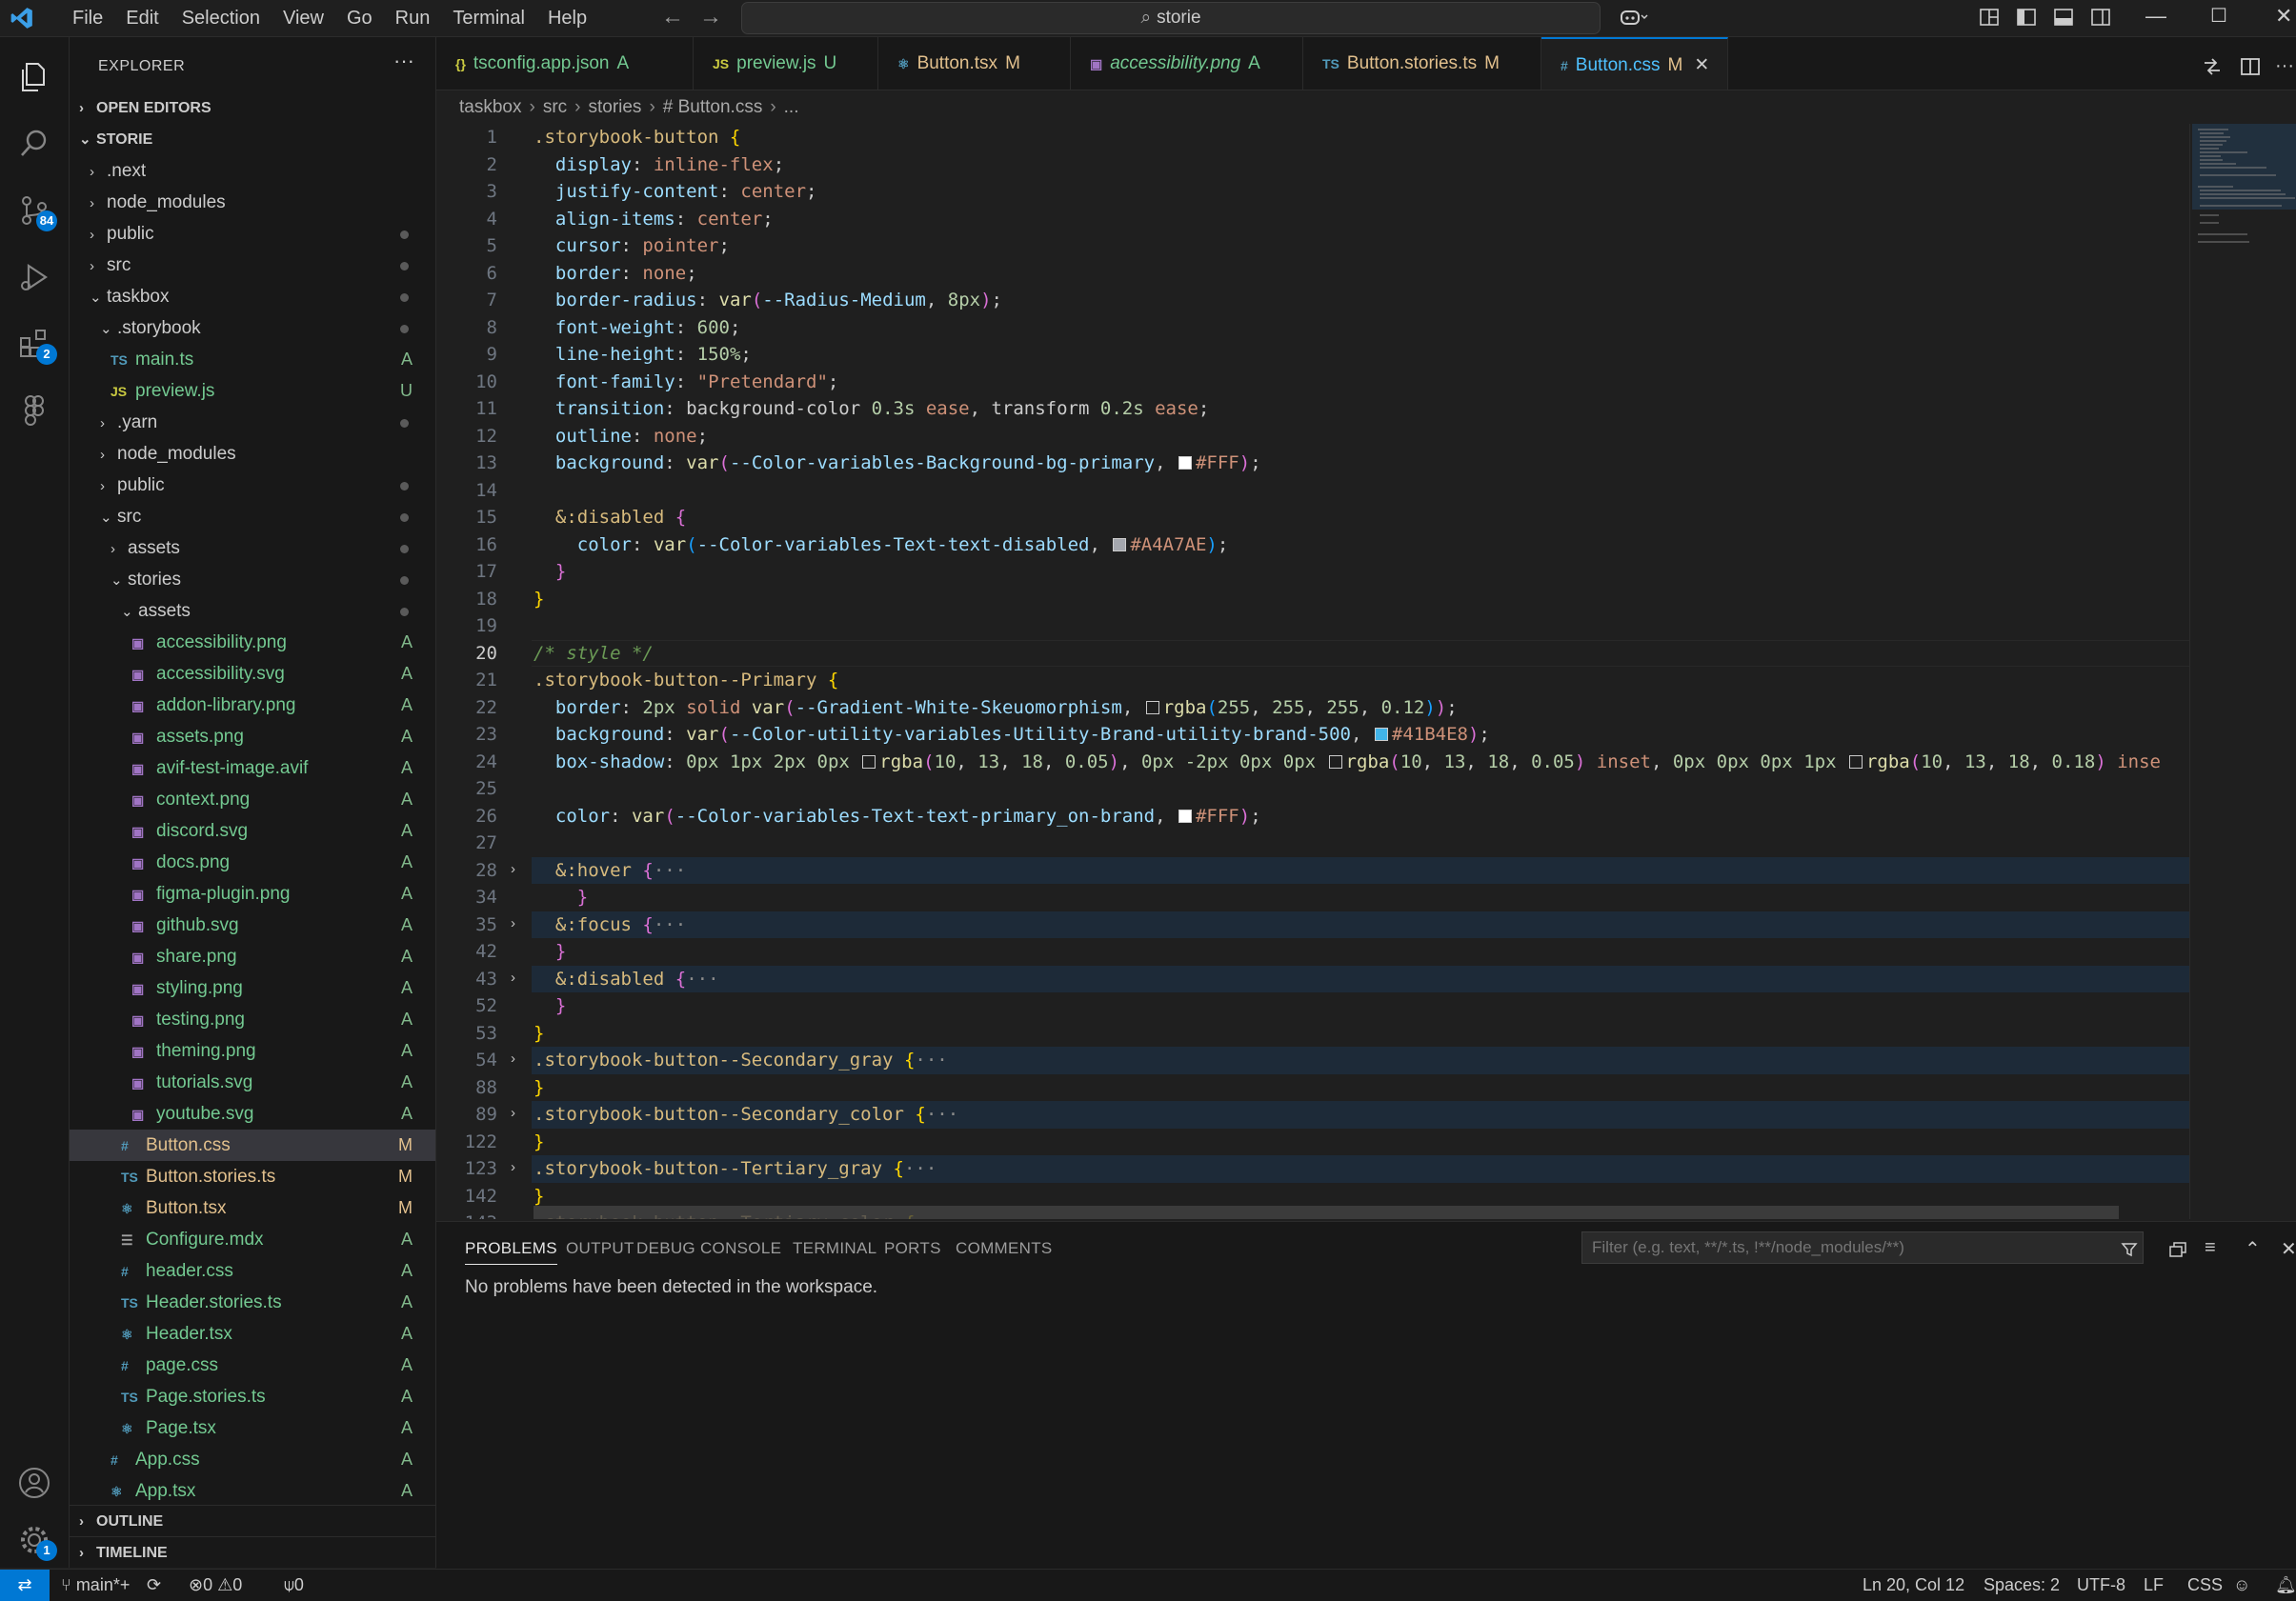 The image size is (2296, 1601). Describe the element at coordinates (87, 18) in the screenshot. I see `menu-file: File` at that location.